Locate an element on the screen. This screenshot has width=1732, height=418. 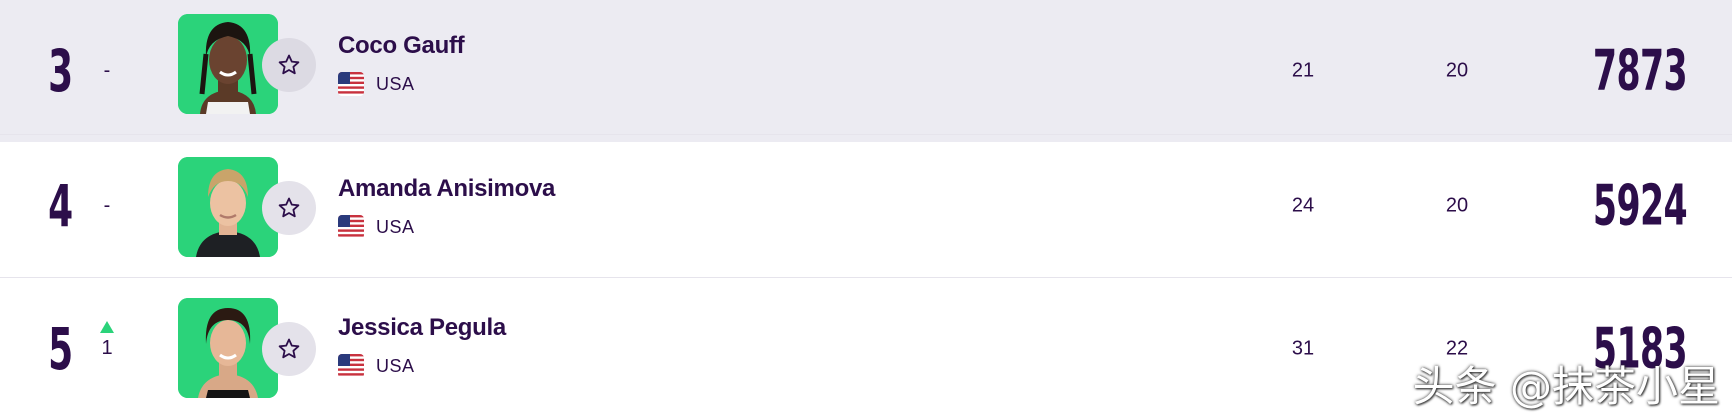
arrow-up-icon is located at coordinates (107, 327).